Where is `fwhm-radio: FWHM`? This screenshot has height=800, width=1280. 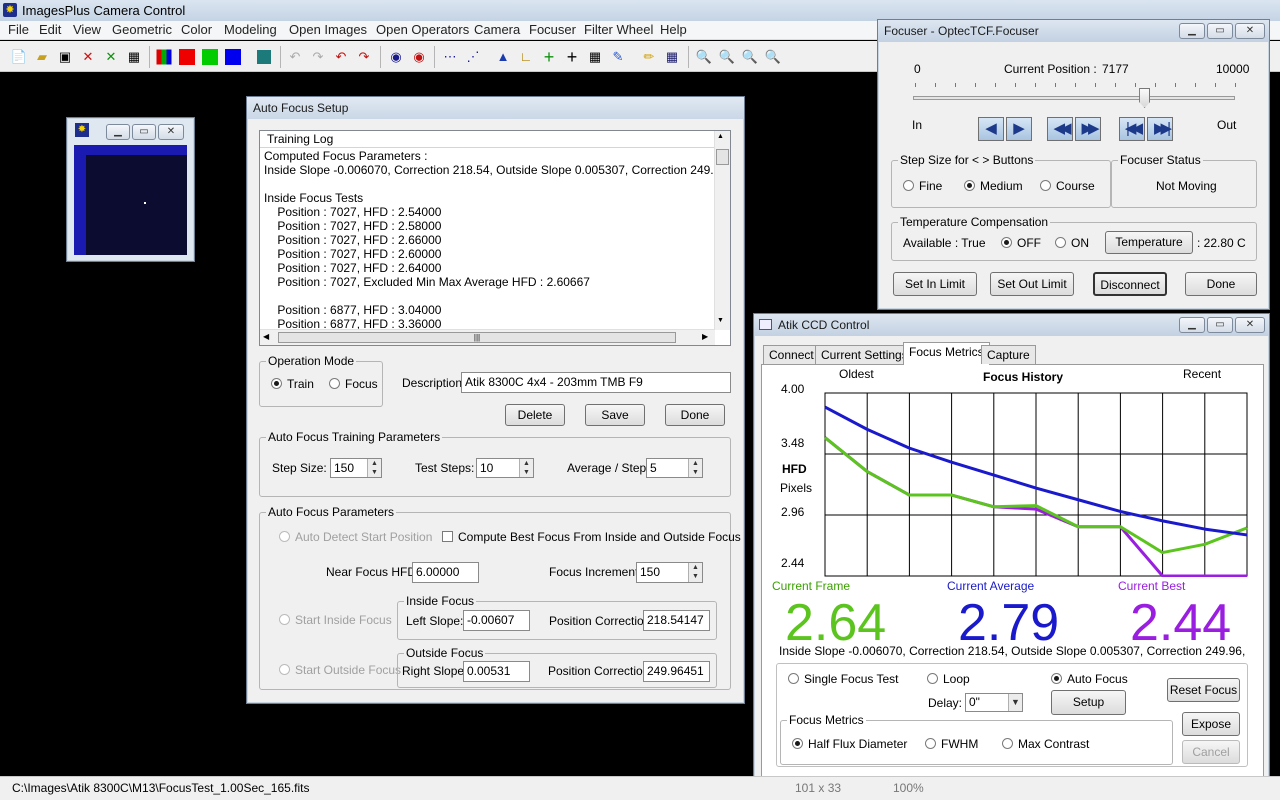 fwhm-radio: FWHM is located at coordinates (951, 744).